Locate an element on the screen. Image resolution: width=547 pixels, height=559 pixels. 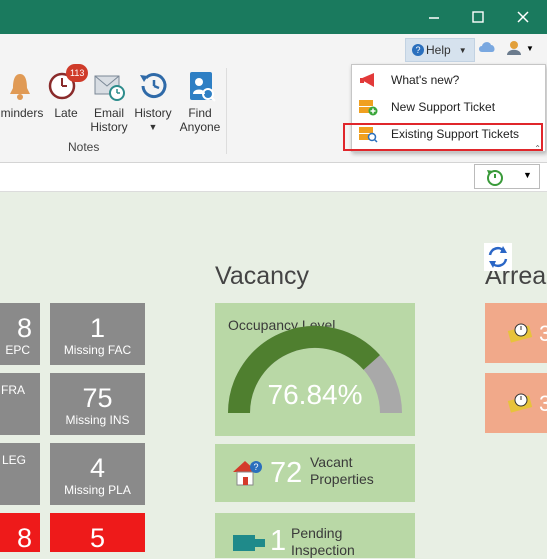
tile-missing-pla-count: 4 is located at coordinates (97, 468).